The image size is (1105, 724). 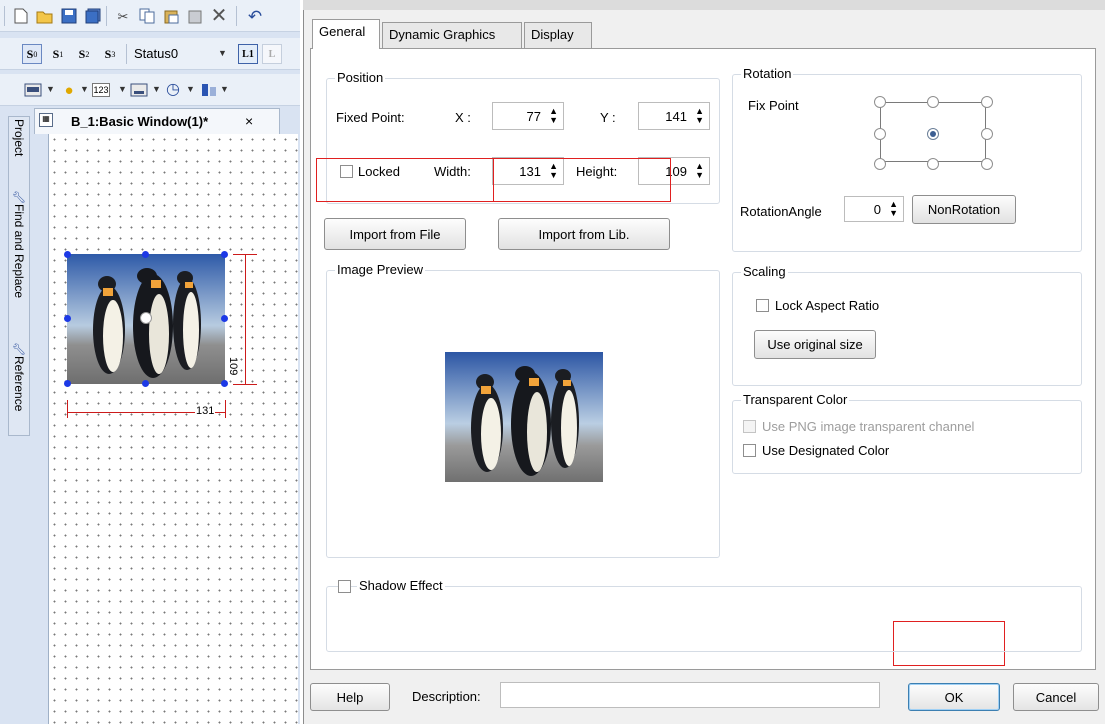 What do you see at coordinates (84, 54) in the screenshot?
I see `state-button-s2: S2` at bounding box center [84, 54].